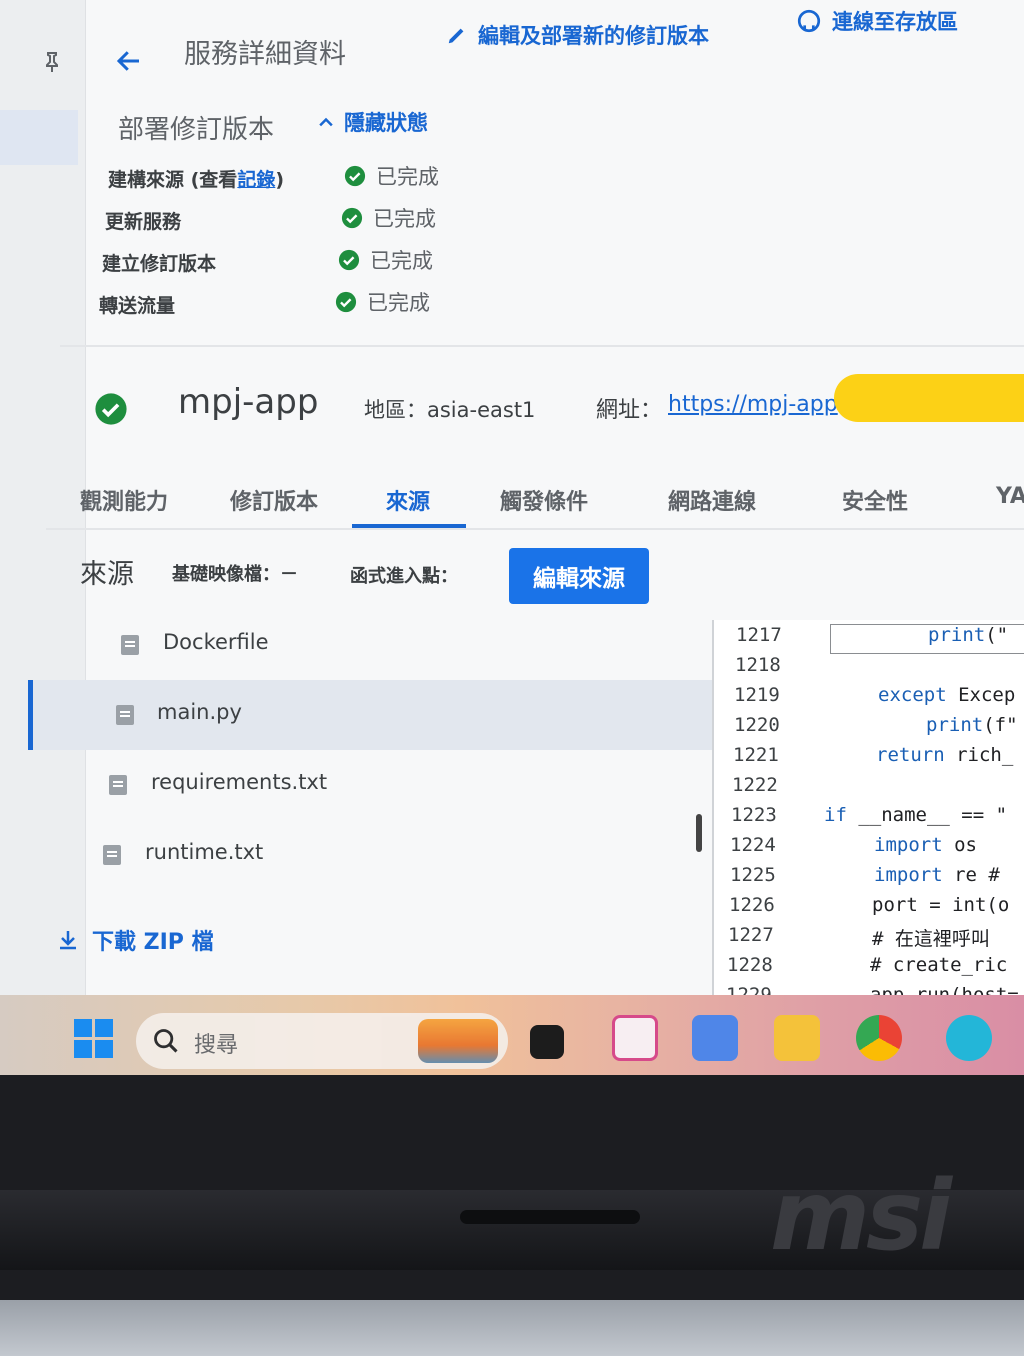  I want to click on taskbar-search: 搜尋, so click(322, 1041).